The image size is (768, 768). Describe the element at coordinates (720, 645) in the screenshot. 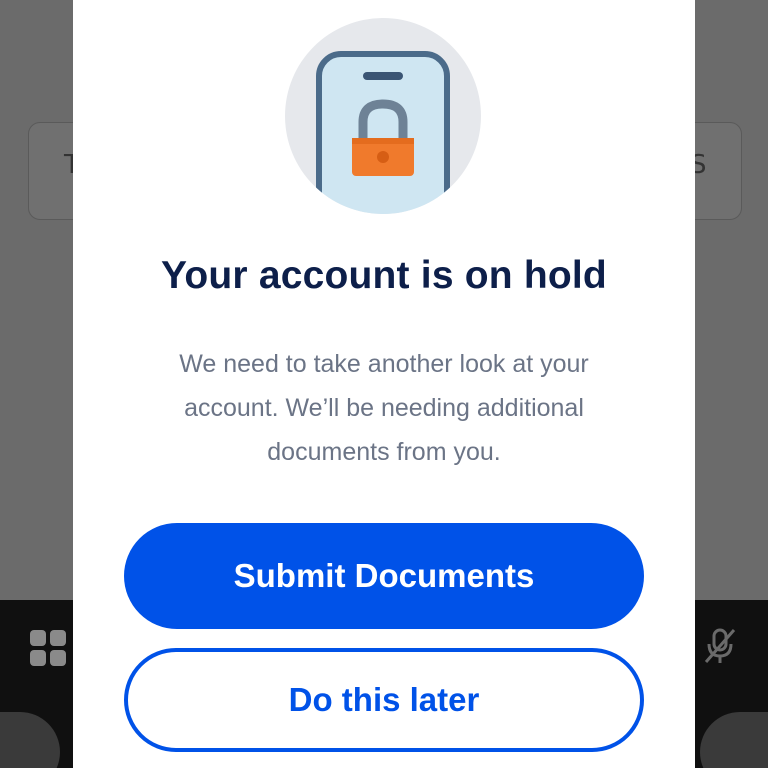

I see `mic-off-icon` at that location.